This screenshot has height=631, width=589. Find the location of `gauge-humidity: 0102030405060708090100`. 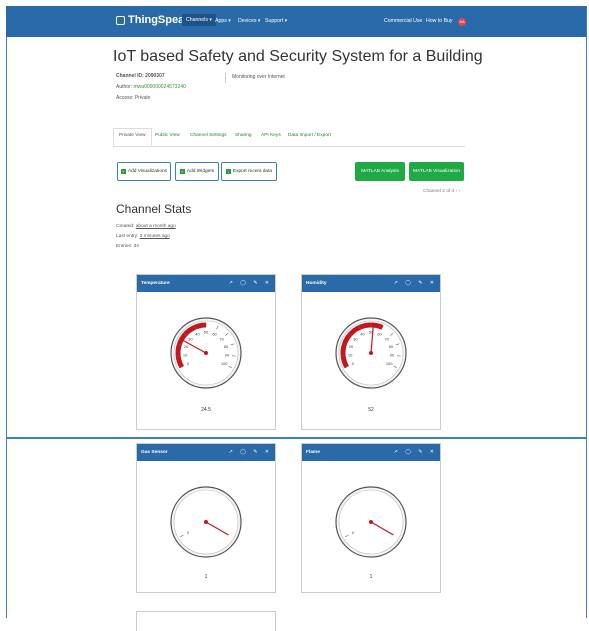

gauge-humidity: 0102030405060708090100 is located at coordinates (371, 350).